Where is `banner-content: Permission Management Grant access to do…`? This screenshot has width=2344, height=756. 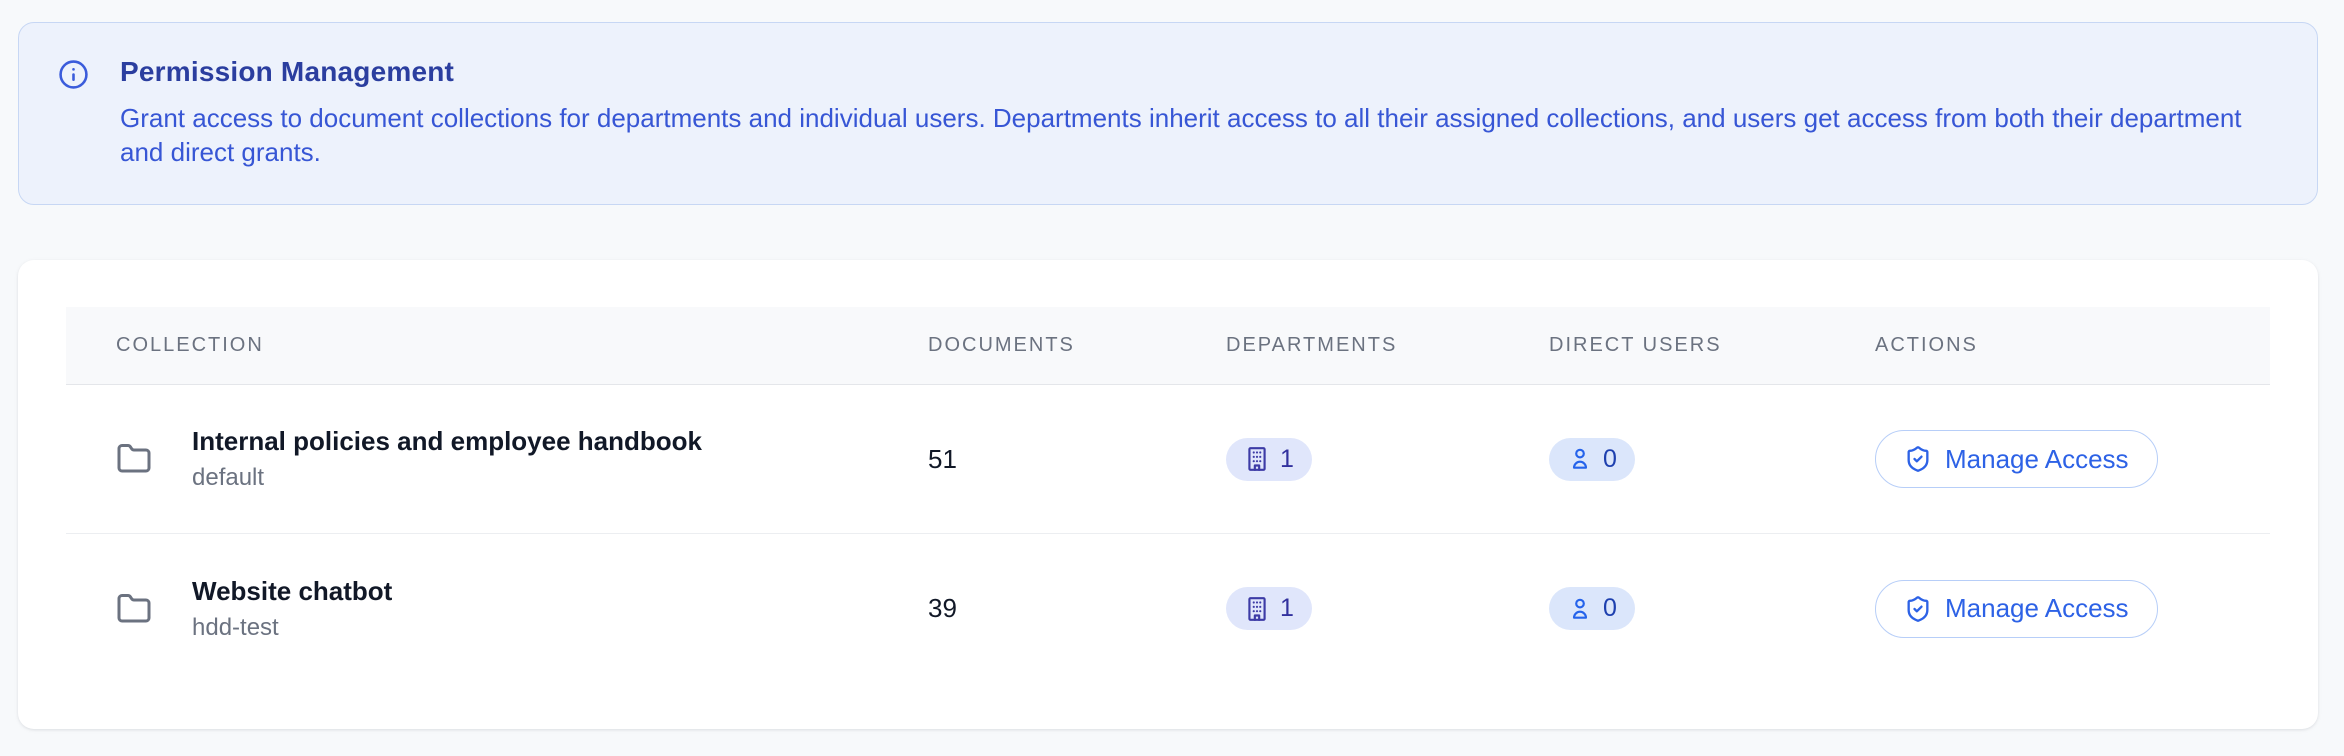 banner-content: Permission Management Grant access to do… is located at coordinates (1198, 112).